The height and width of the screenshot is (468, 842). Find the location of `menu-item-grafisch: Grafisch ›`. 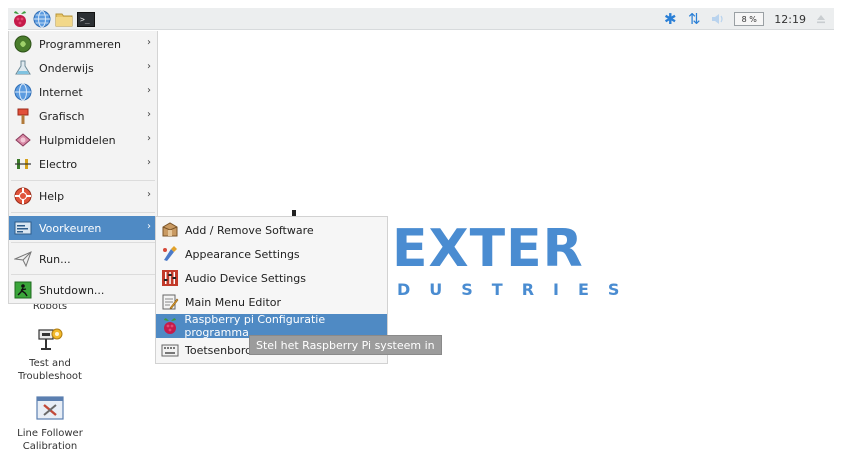

menu-item-grafisch: Grafisch › is located at coordinates (83, 116).